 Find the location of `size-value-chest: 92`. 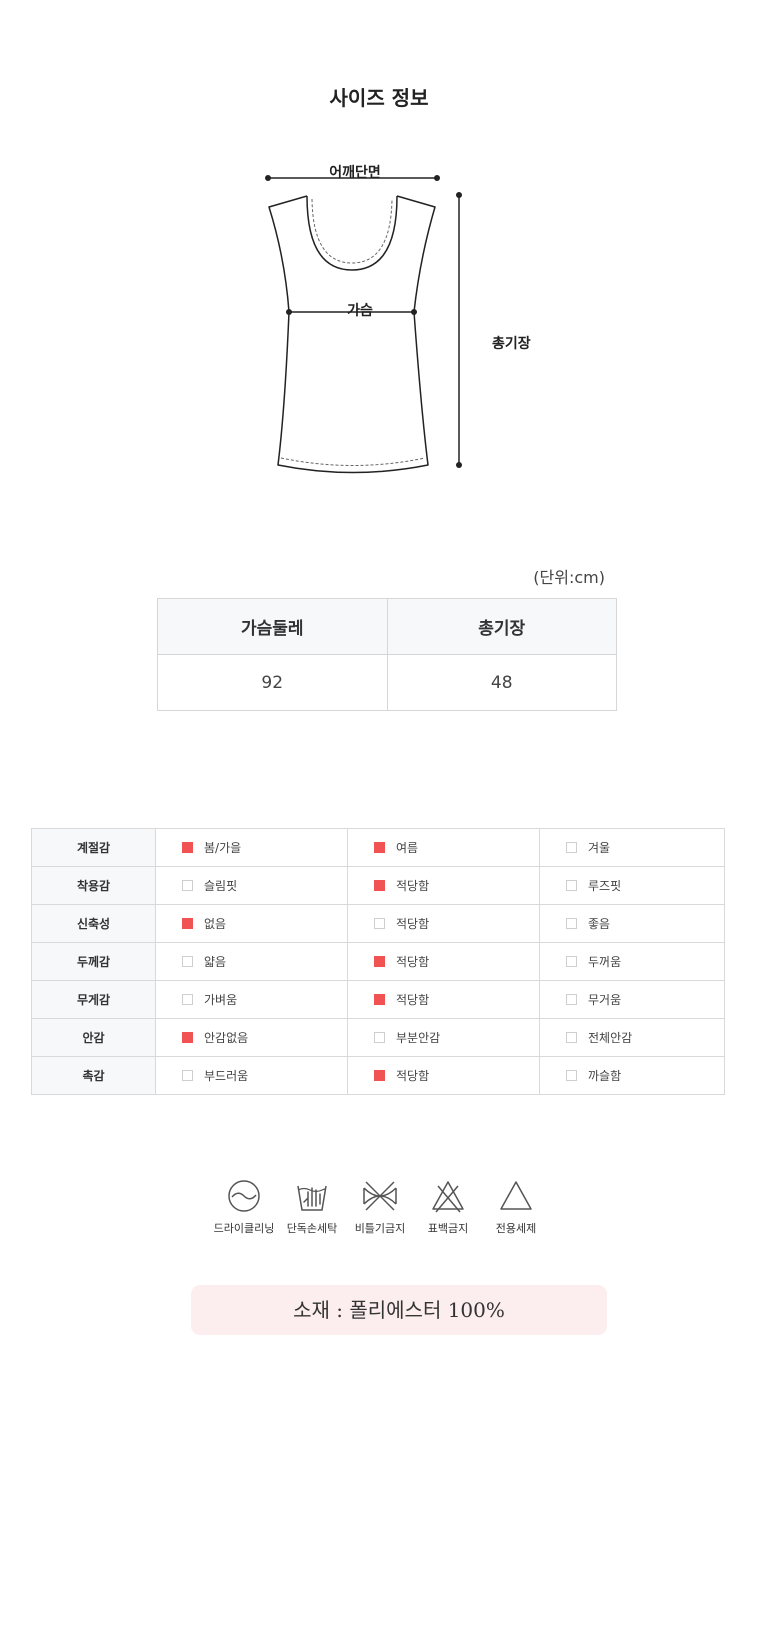

size-value-chest: 92 is located at coordinates (272, 682).